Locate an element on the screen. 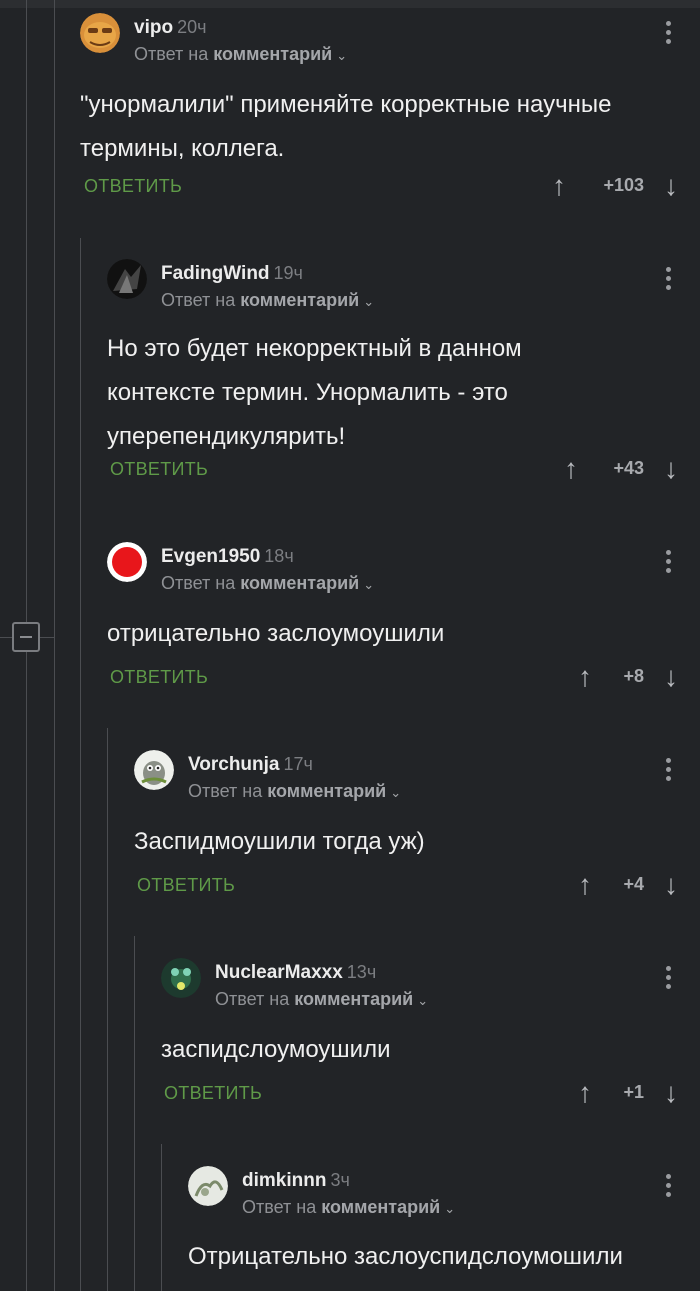  comment-author: FadingWind 19ч is located at coordinates (232, 274).